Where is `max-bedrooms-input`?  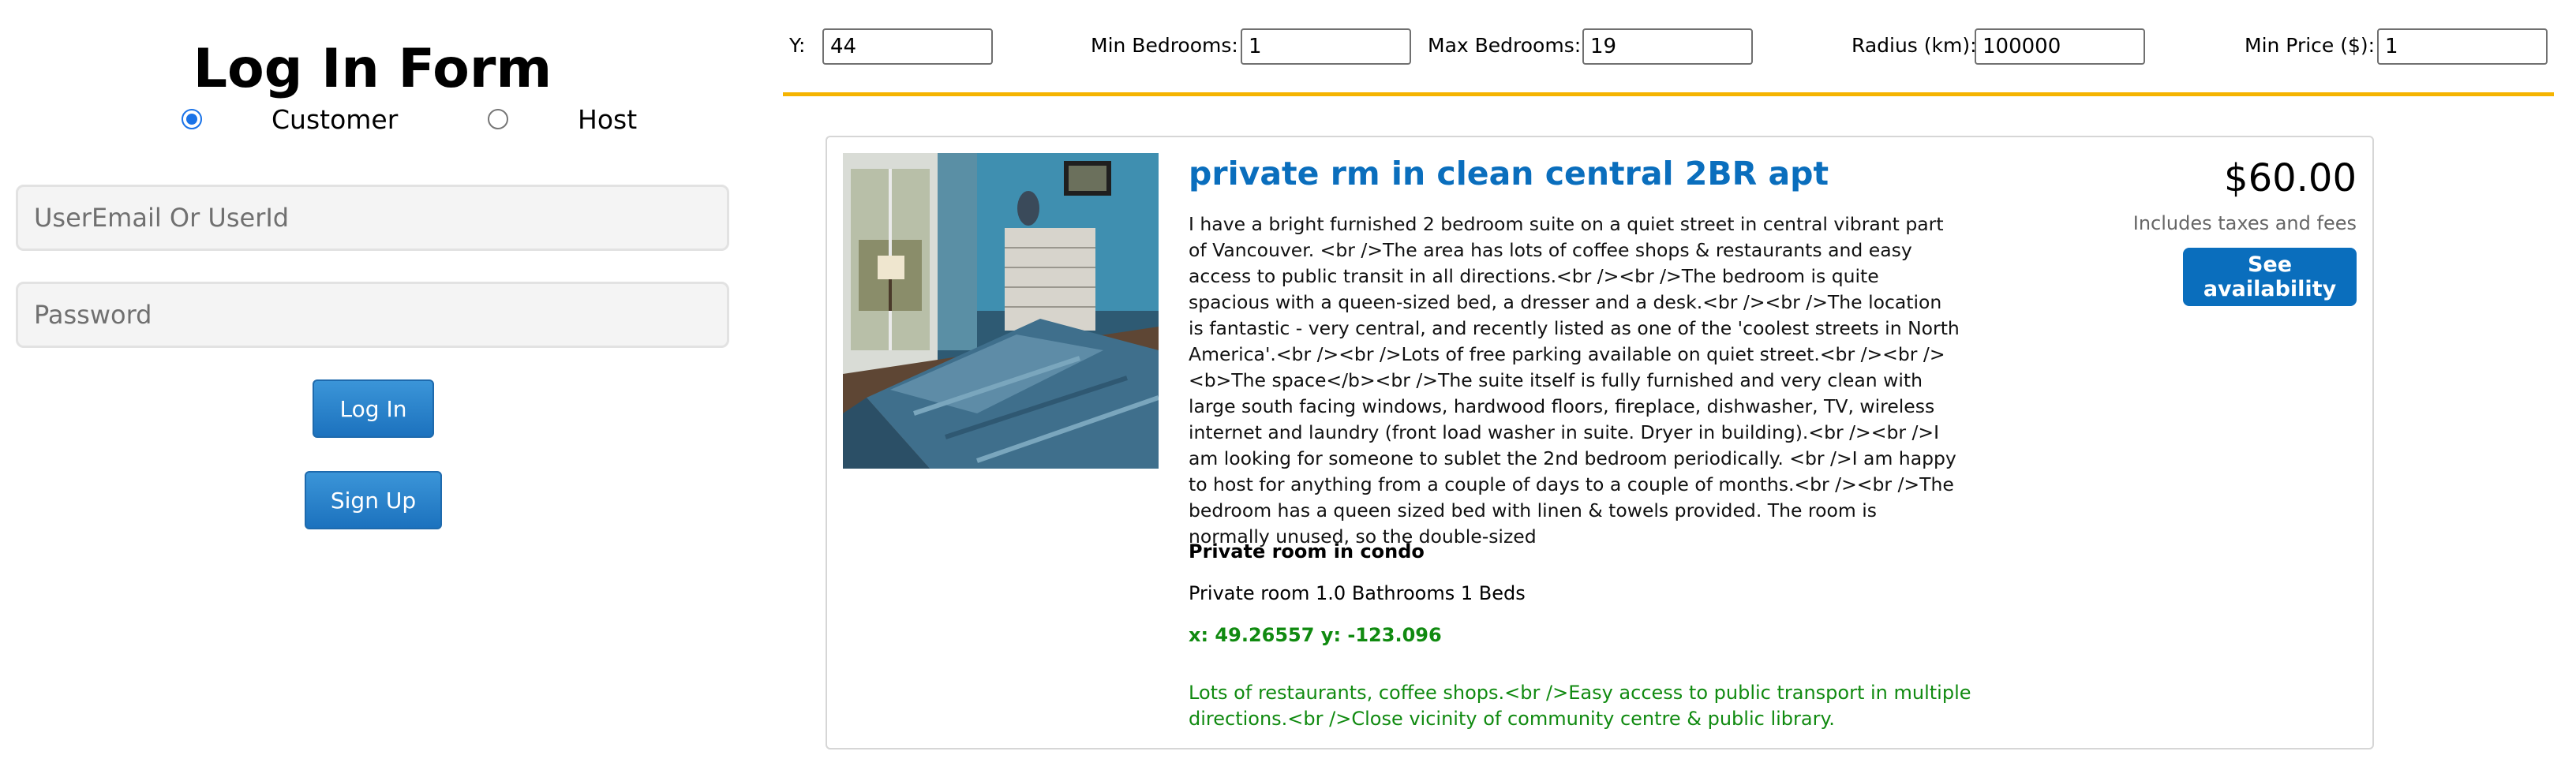
max-bedrooms-input is located at coordinates (1667, 46).